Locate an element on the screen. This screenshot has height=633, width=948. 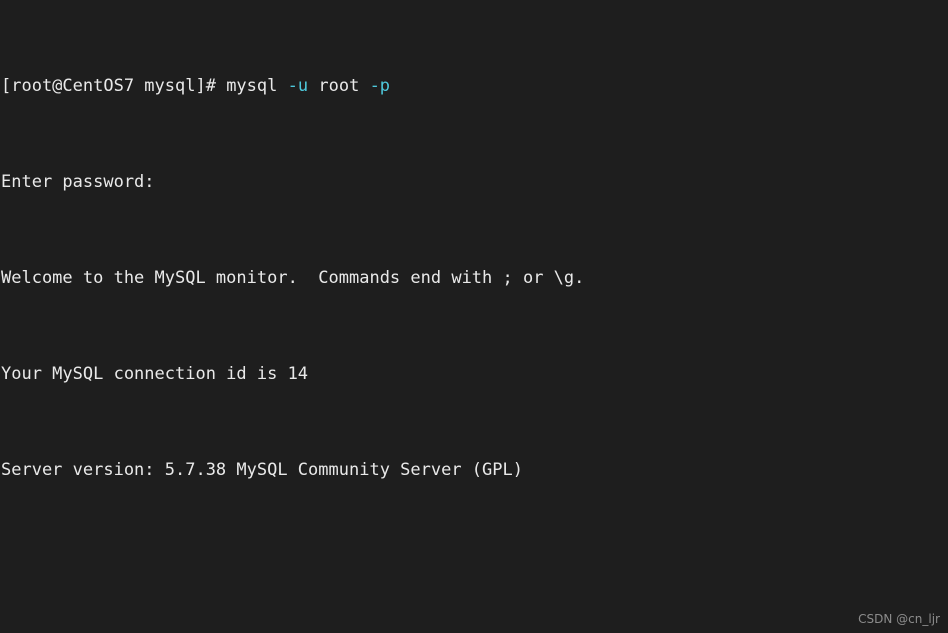
flag-user: -u is located at coordinates (298, 86).